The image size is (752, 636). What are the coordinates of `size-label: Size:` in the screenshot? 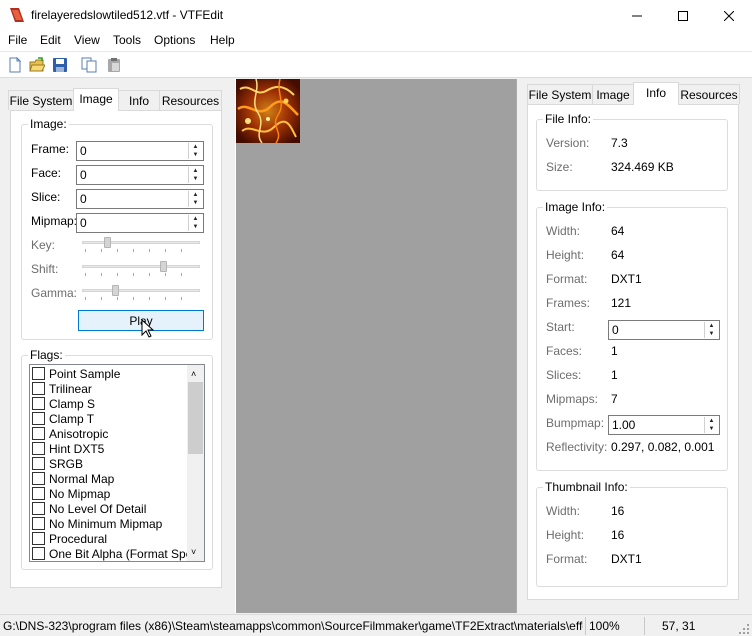 It's located at (559, 167).